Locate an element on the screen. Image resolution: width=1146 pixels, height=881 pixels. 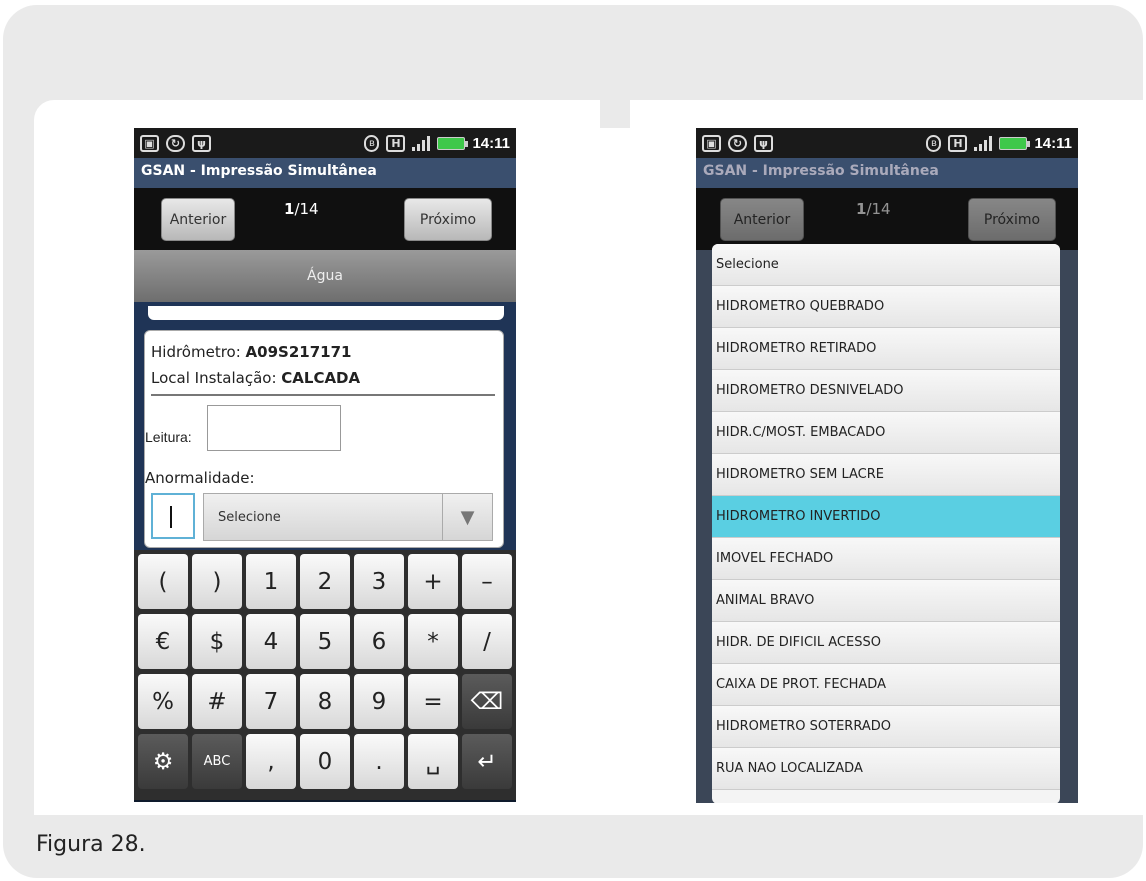
leitura-input is located at coordinates (274, 428).